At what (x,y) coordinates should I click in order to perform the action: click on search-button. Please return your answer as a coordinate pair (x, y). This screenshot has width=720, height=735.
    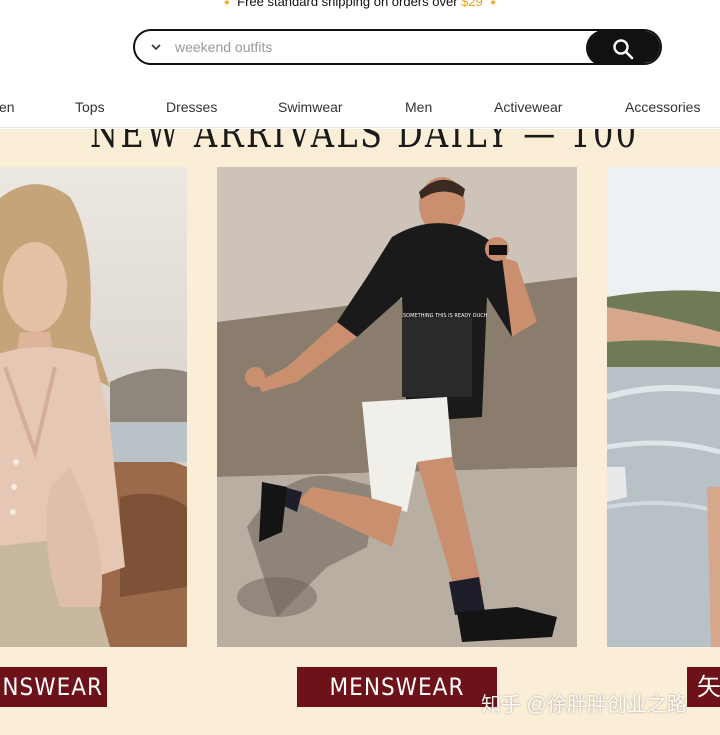
    Looking at the image, I should click on (623, 47).